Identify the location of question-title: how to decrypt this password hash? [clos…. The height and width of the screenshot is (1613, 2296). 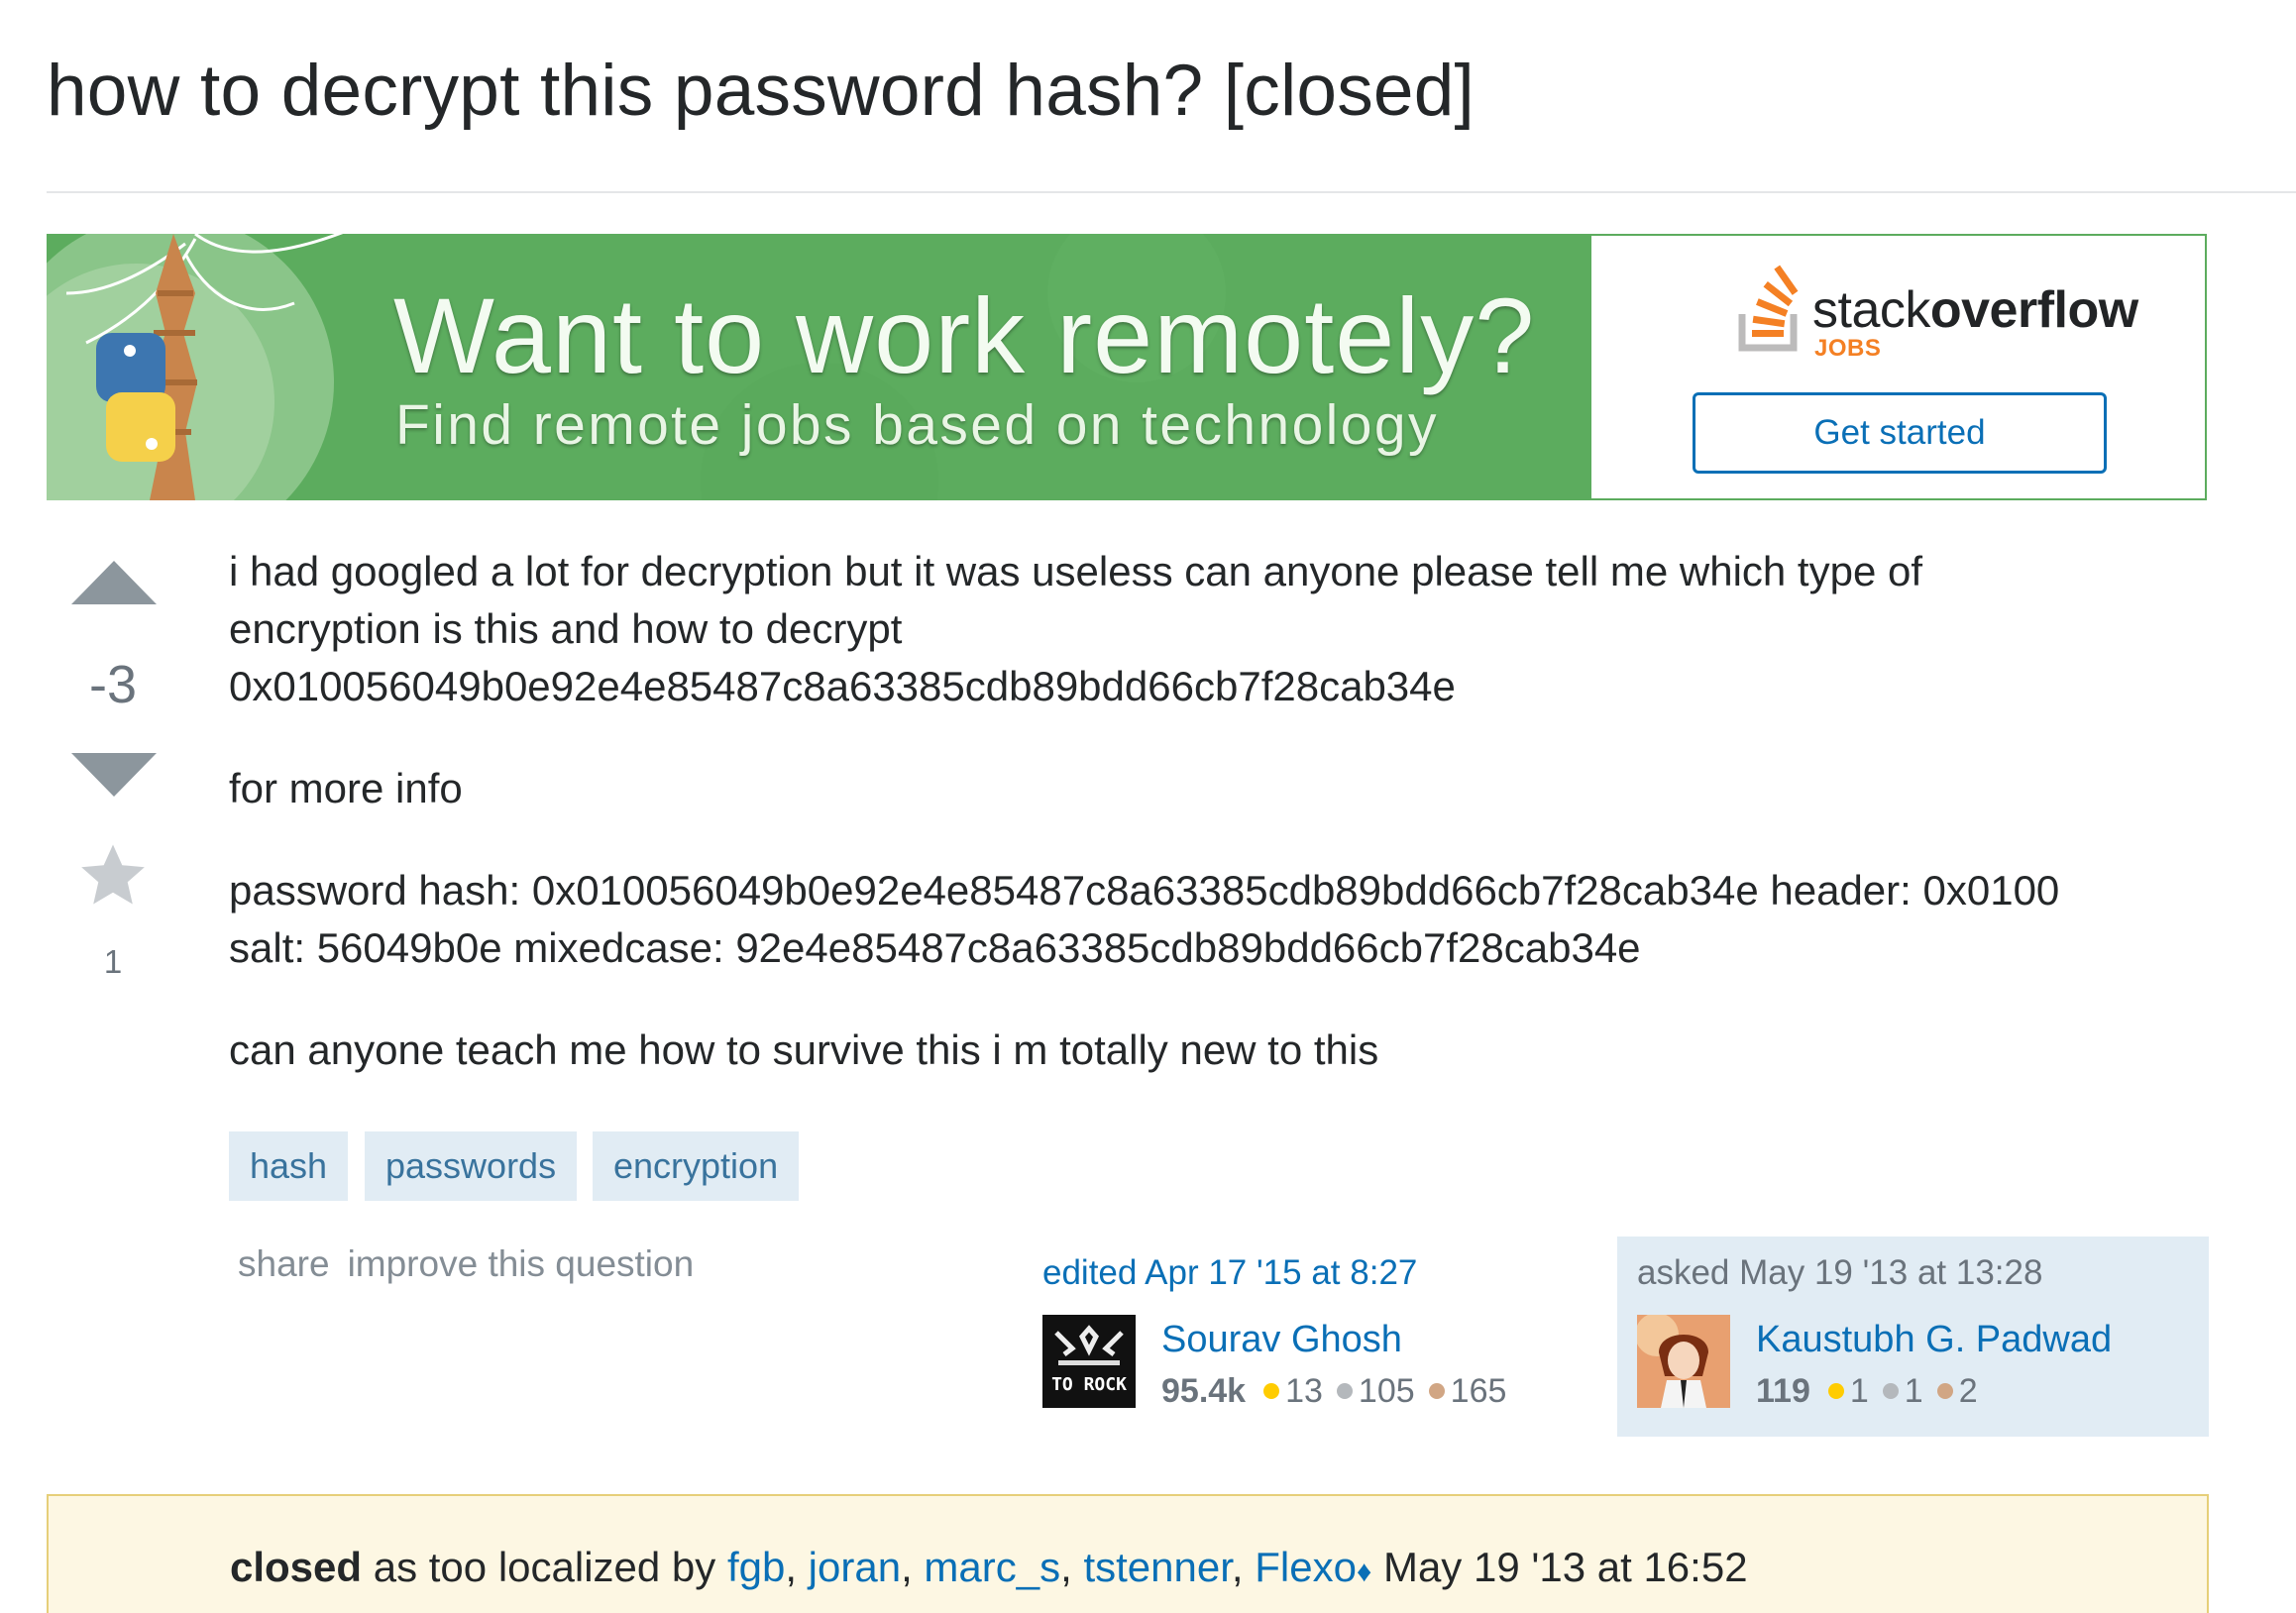
(761, 91).